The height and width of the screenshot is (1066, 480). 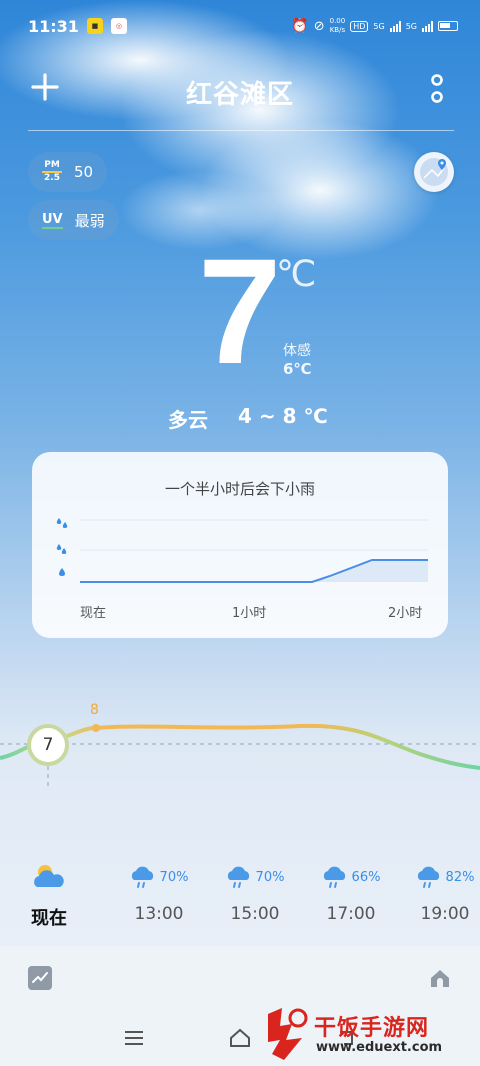 What do you see at coordinates (297, 351) in the screenshot?
I see `feels-like-label: 体感` at bounding box center [297, 351].